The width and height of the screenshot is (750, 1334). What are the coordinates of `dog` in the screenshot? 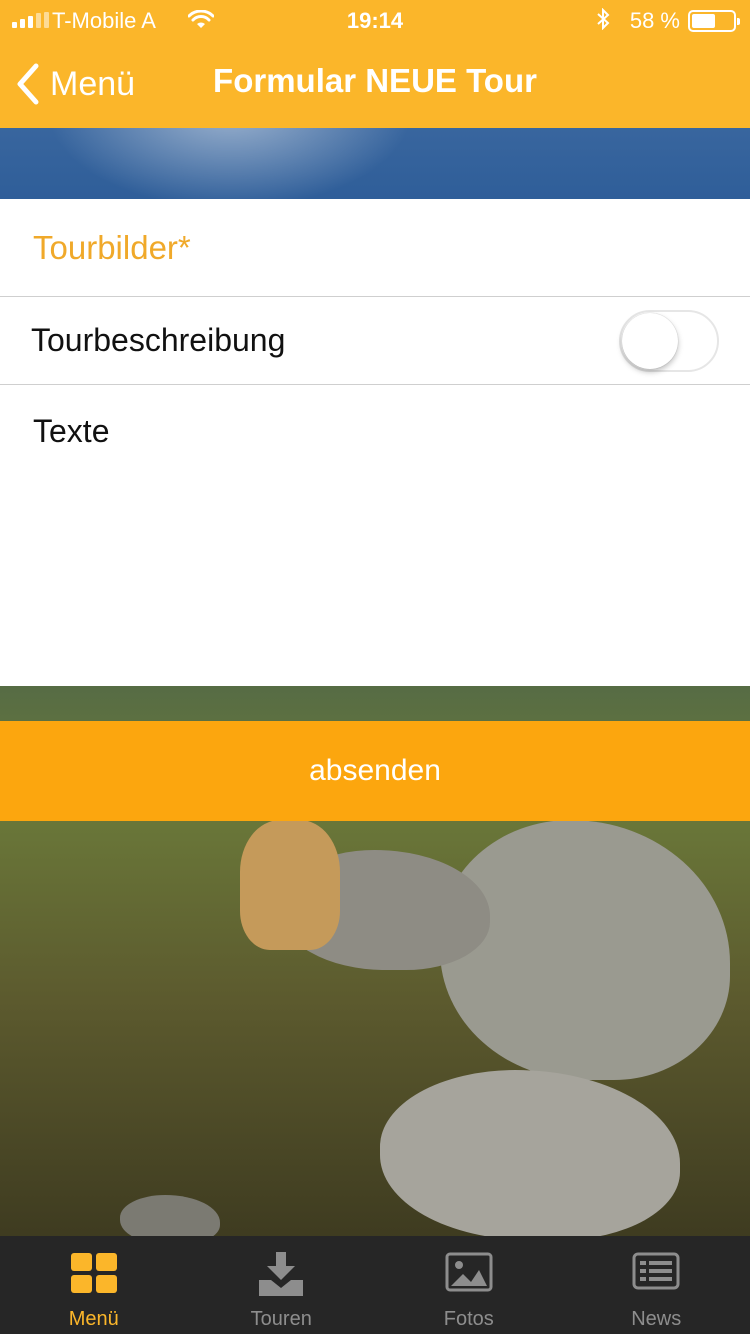 It's located at (290, 885).